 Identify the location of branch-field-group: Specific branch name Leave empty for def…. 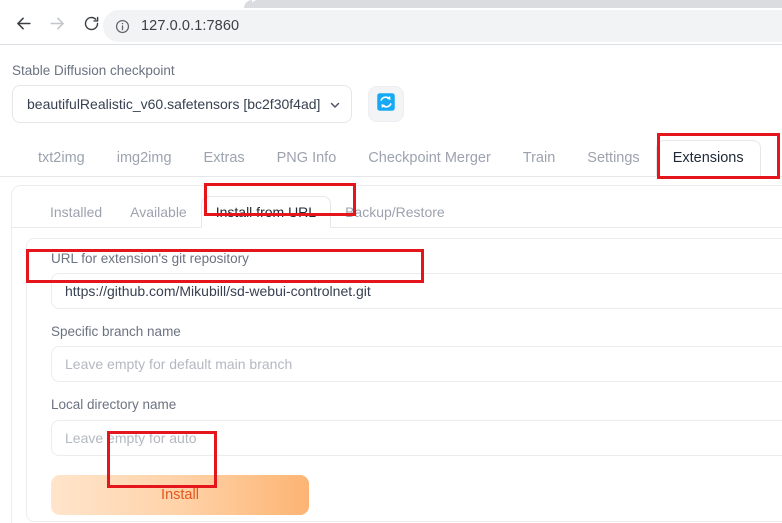
(404, 353).